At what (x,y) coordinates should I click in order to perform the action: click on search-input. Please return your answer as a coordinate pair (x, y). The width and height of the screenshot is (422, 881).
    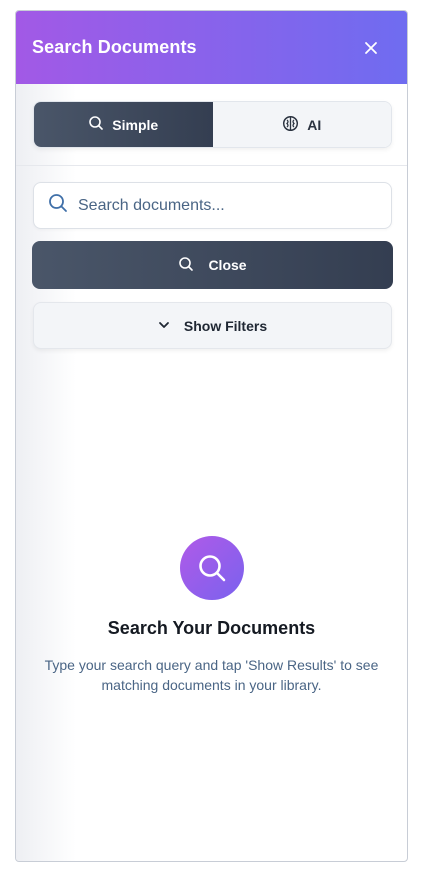
    Looking at the image, I should click on (227, 205).